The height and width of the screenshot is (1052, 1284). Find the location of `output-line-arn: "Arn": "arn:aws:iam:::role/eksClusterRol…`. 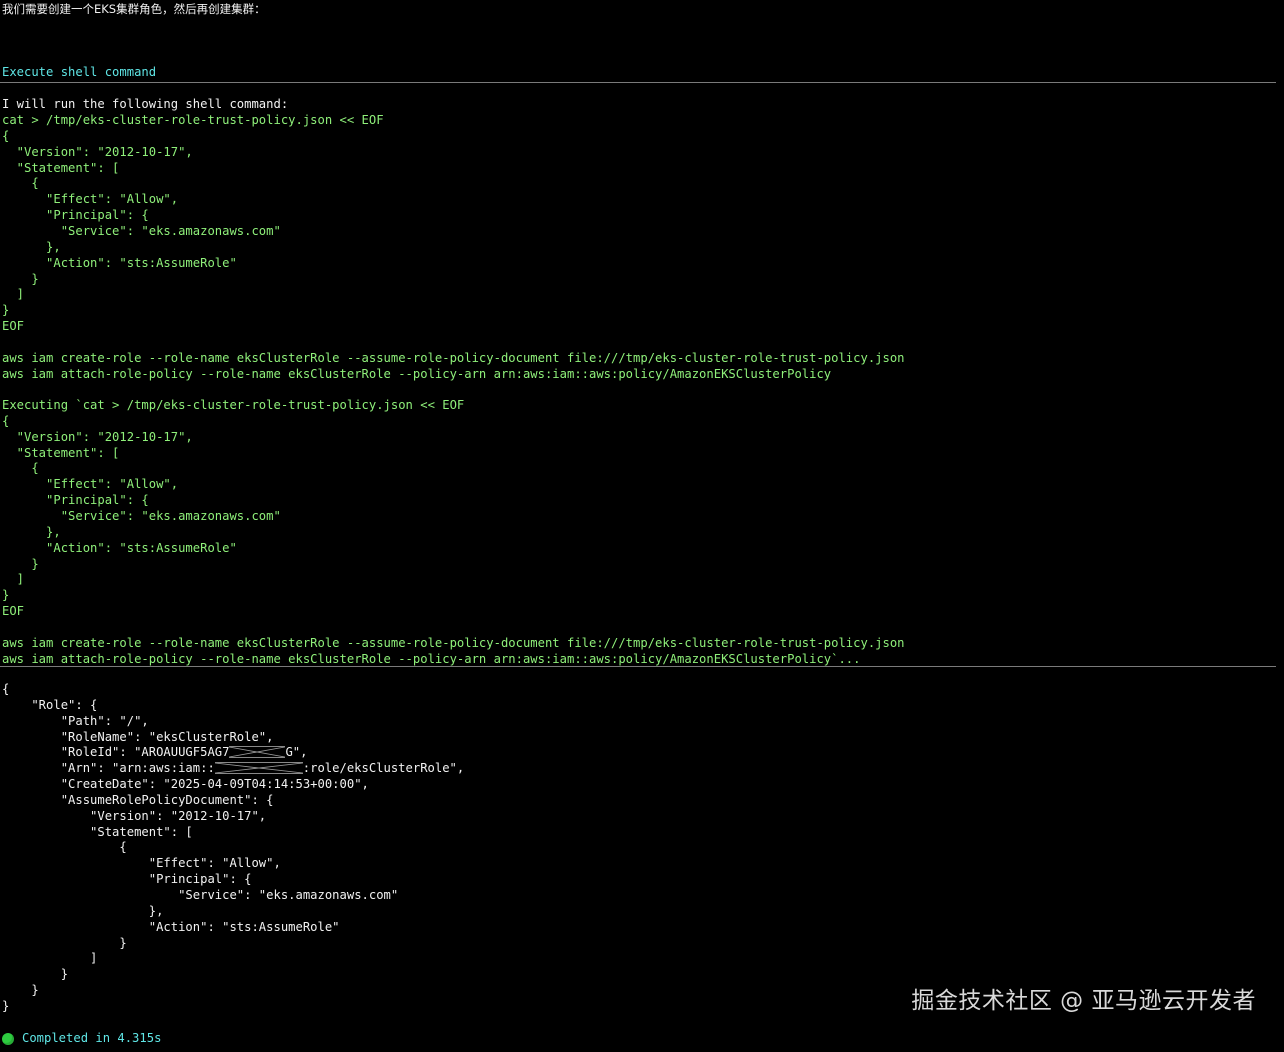

output-line-arn: "Arn": "arn:aws:iam:::role/eksClusterRol… is located at coordinates (233, 769).